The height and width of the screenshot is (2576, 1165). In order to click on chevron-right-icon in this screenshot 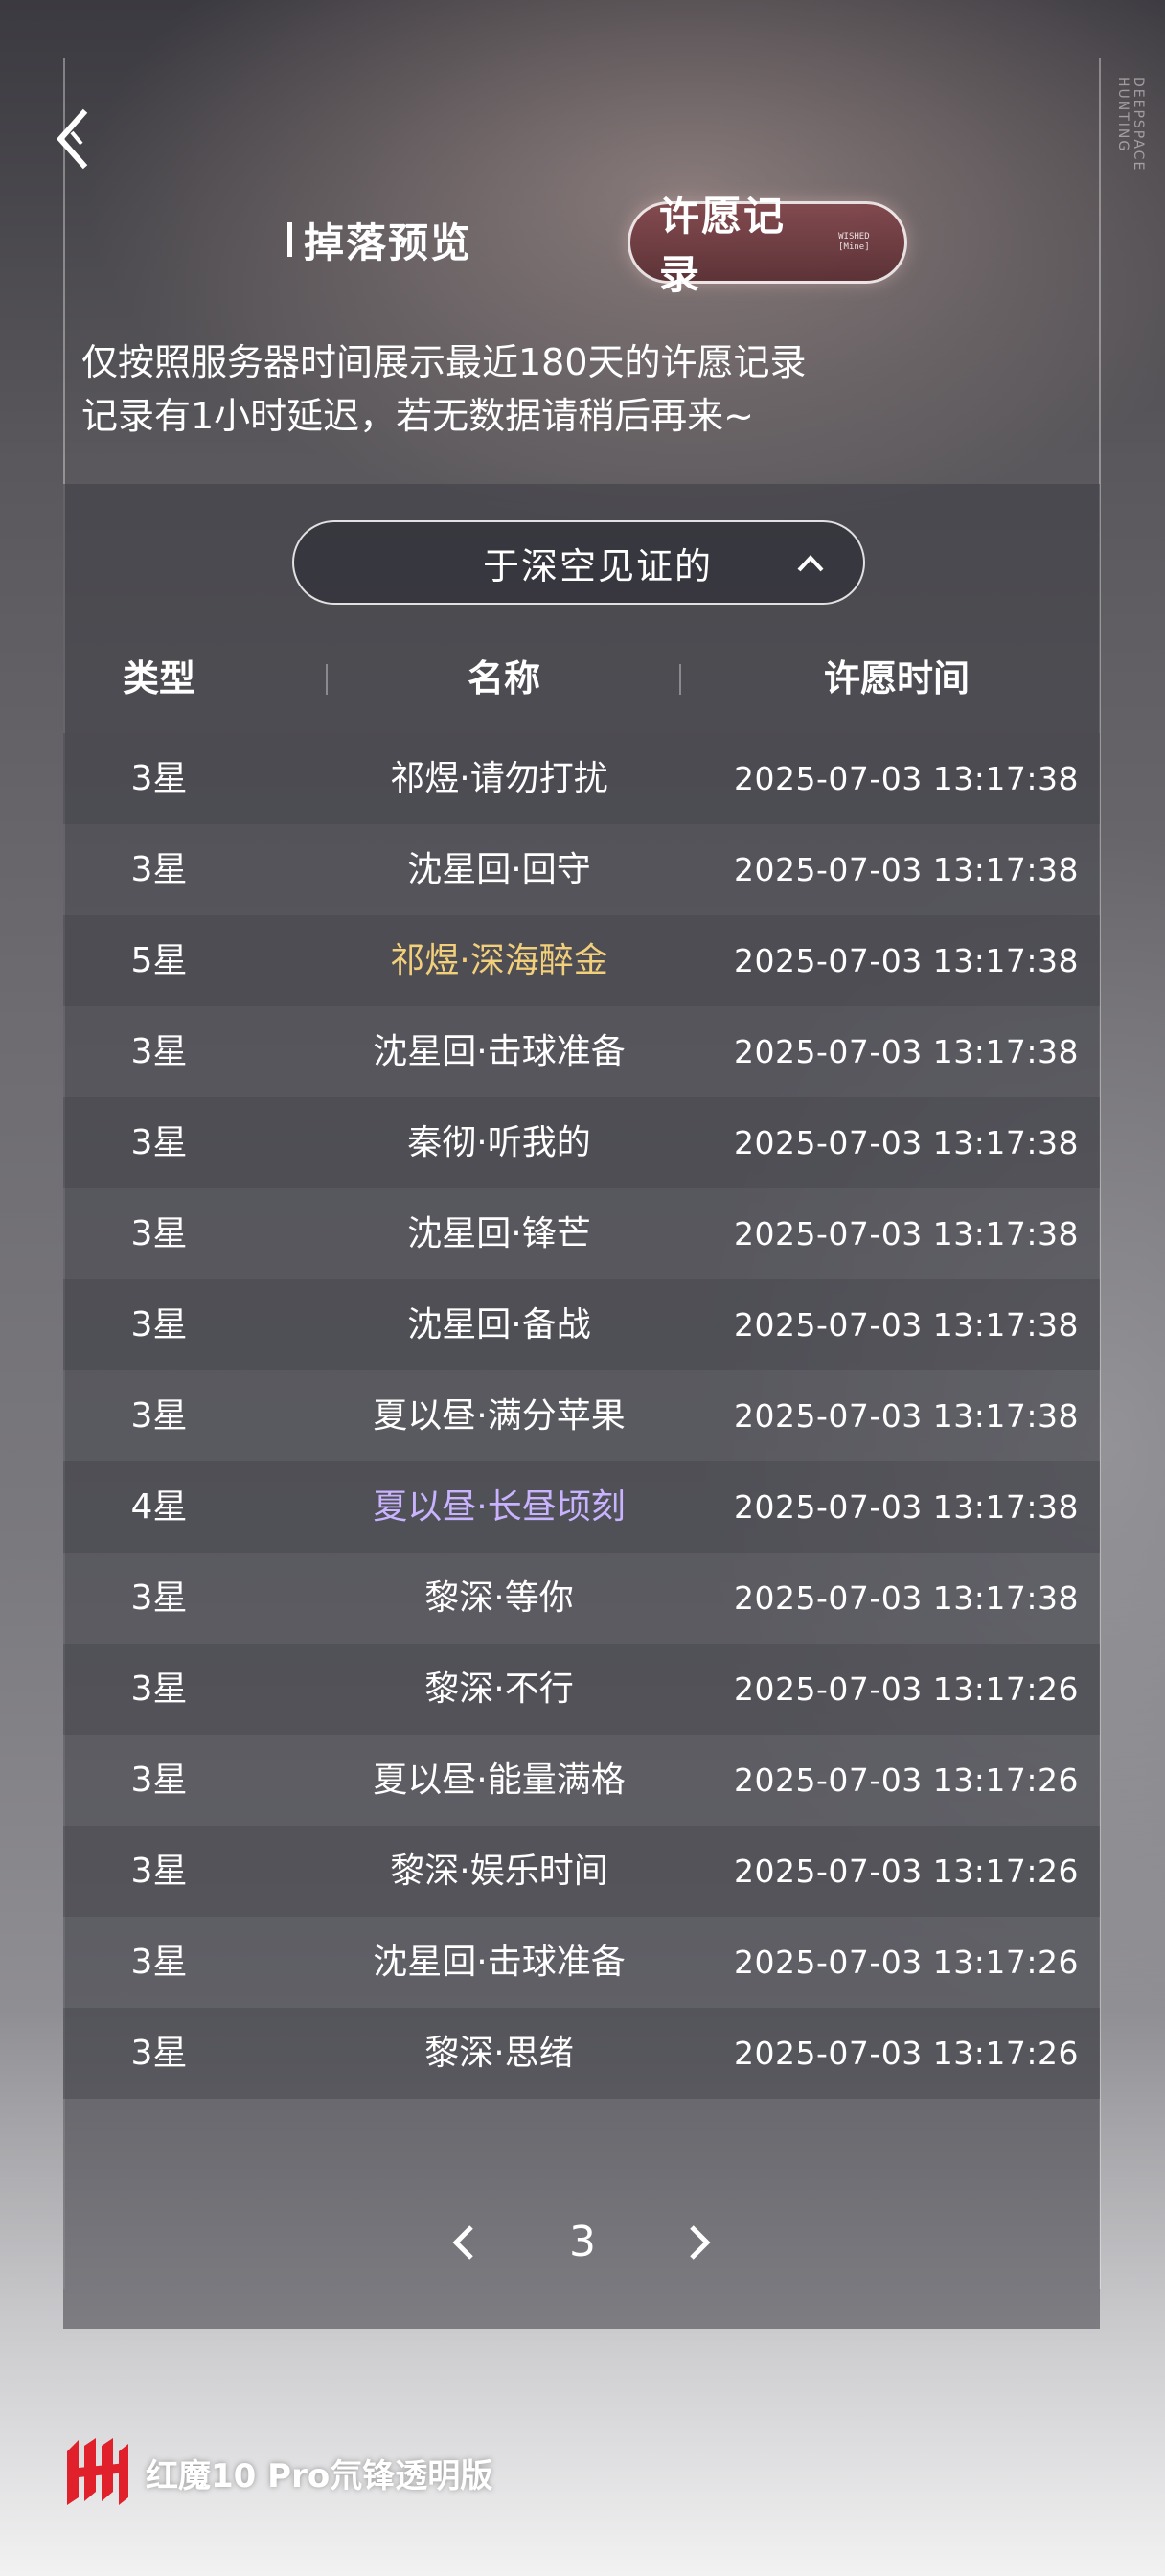, I will do `click(700, 2242)`.